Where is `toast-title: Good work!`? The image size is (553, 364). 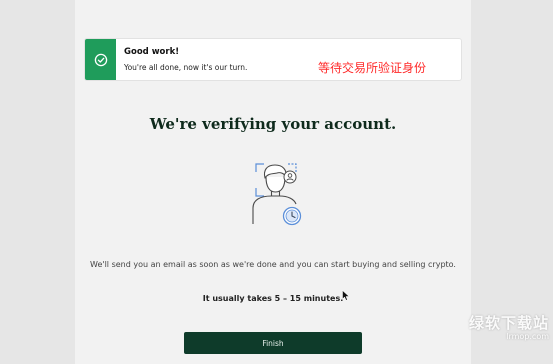 toast-title: Good work! is located at coordinates (152, 52).